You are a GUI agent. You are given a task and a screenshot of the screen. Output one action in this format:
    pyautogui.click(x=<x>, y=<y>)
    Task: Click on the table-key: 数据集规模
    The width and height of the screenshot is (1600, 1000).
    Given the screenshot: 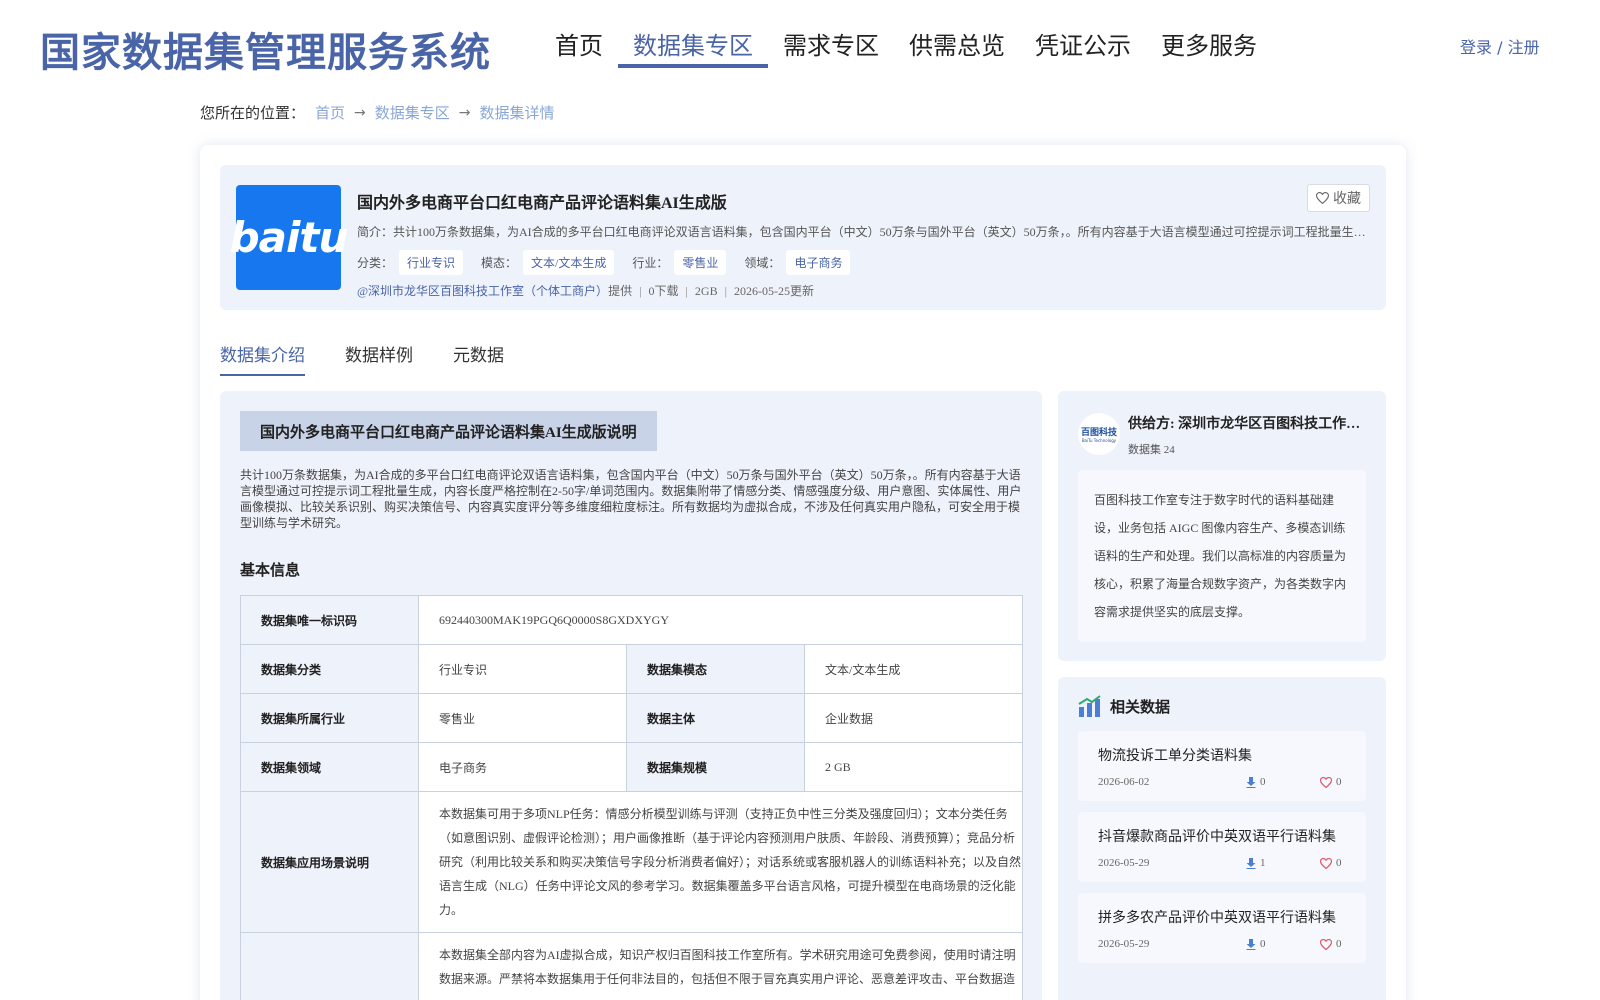 What is the action you would take?
    pyautogui.click(x=715, y=767)
    